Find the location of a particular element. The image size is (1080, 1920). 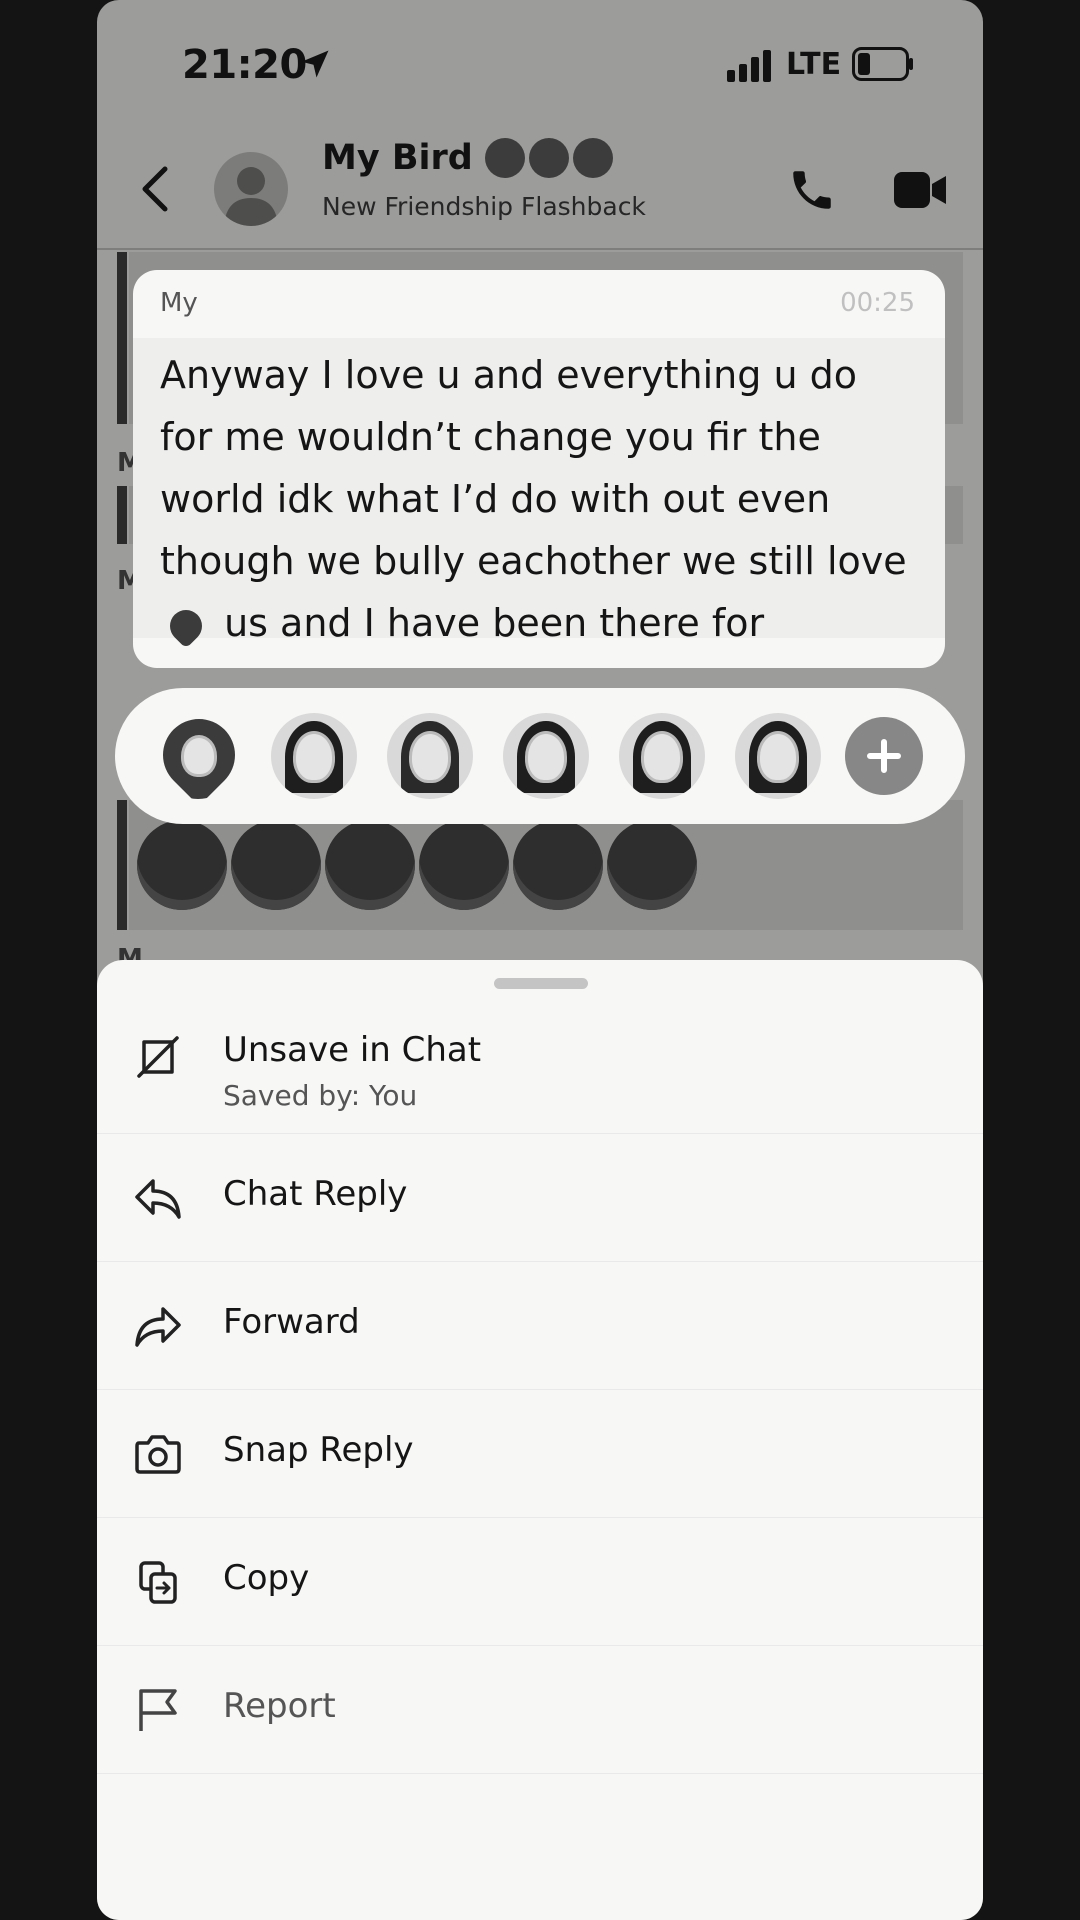

title-emojis is located at coordinates (548, 158).